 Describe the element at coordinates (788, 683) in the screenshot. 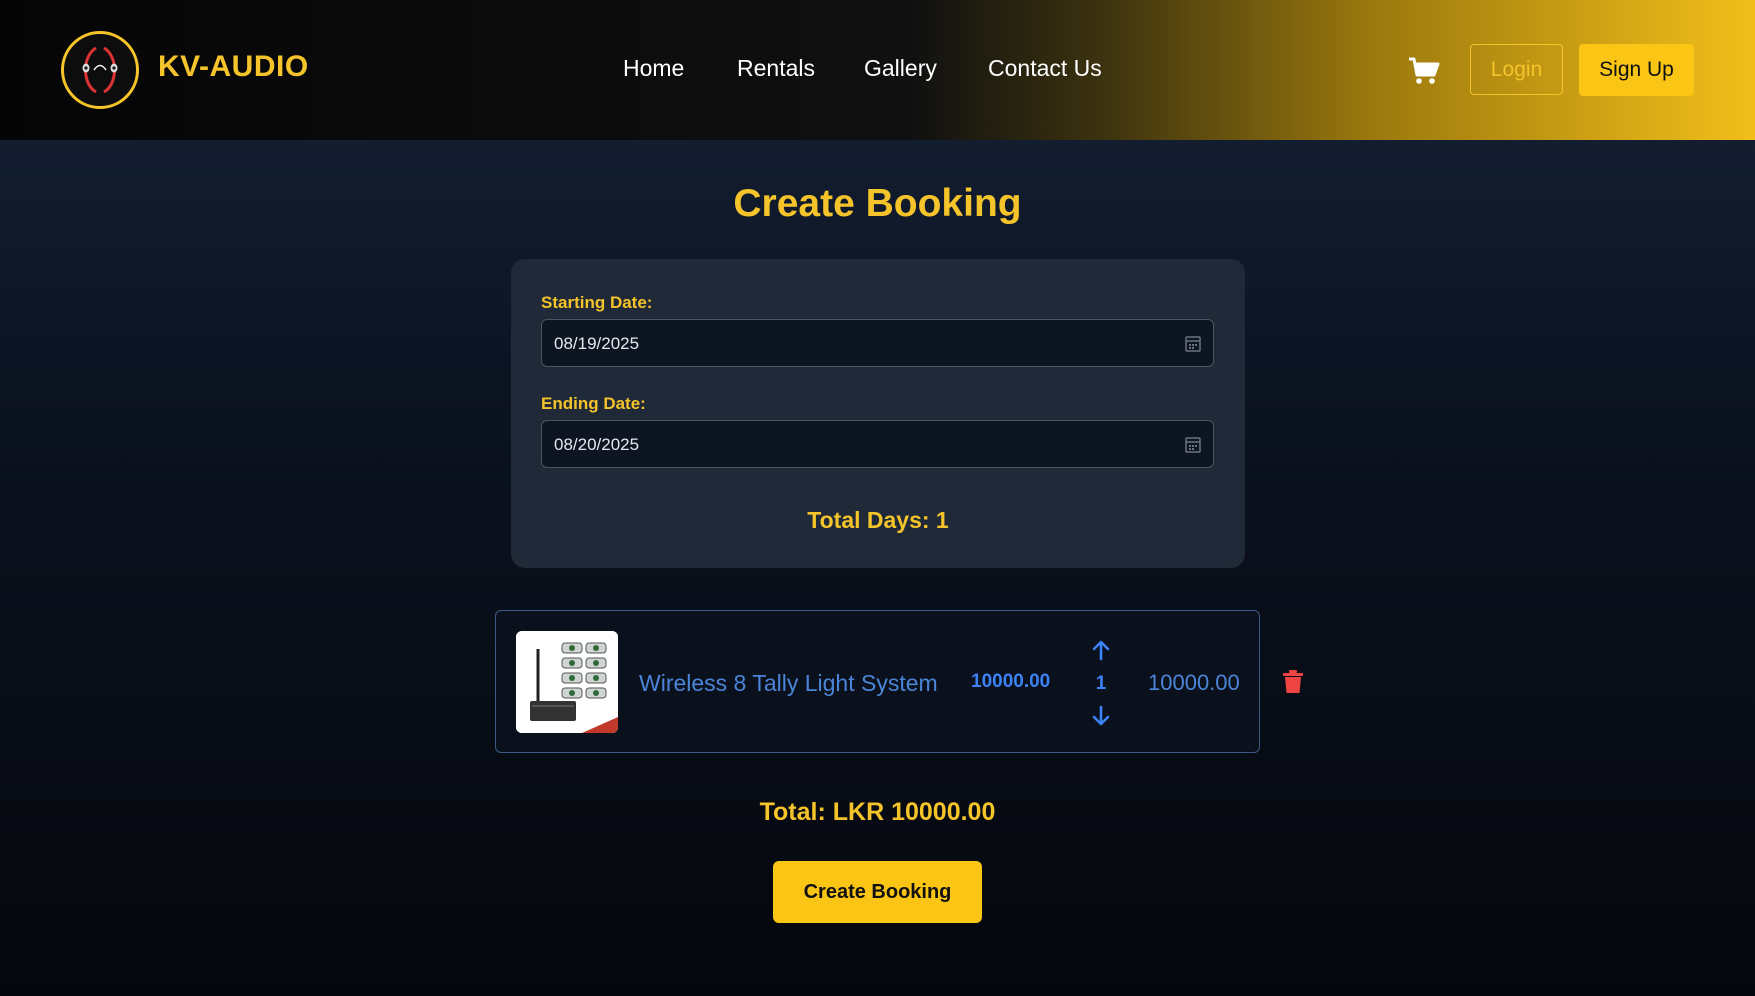

I see `item-name: Wireless 8 Tally Light System` at that location.